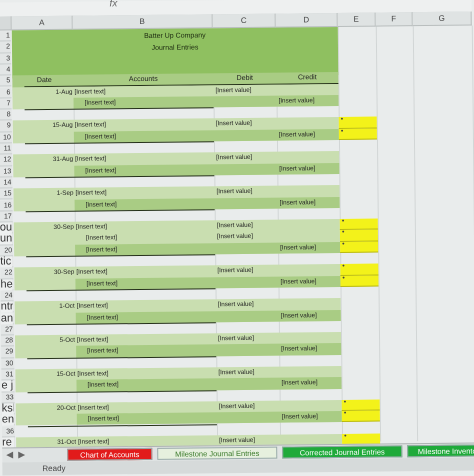 The height and width of the screenshot is (476, 474). Describe the element at coordinates (6, 47) in the screenshot. I see `row-header-2: 2` at that location.